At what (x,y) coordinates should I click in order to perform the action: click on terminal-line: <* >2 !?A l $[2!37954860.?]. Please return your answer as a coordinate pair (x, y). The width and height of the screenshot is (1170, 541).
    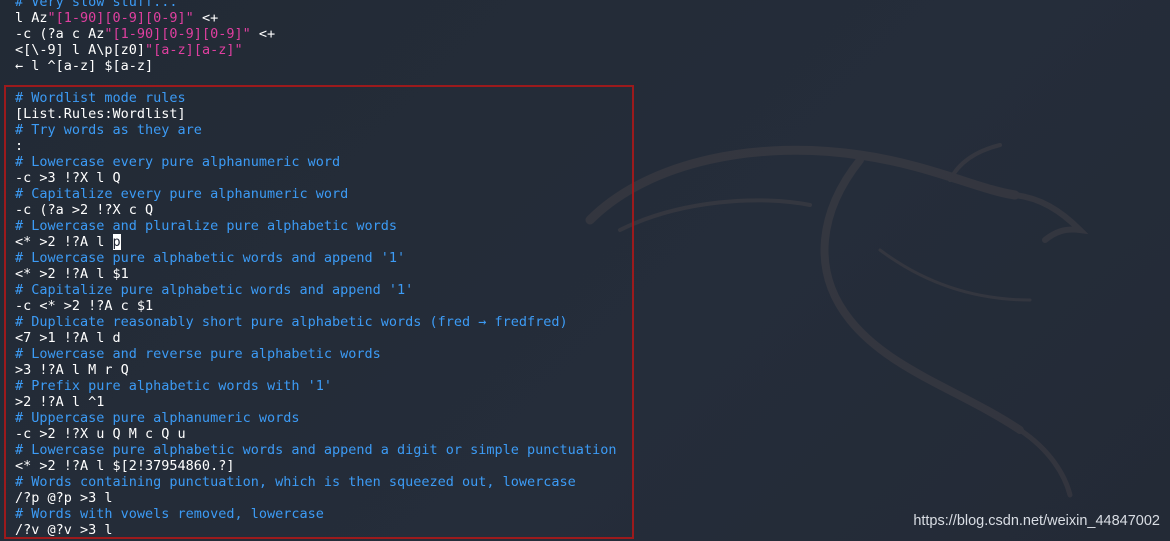
    Looking at the image, I should click on (315, 466).